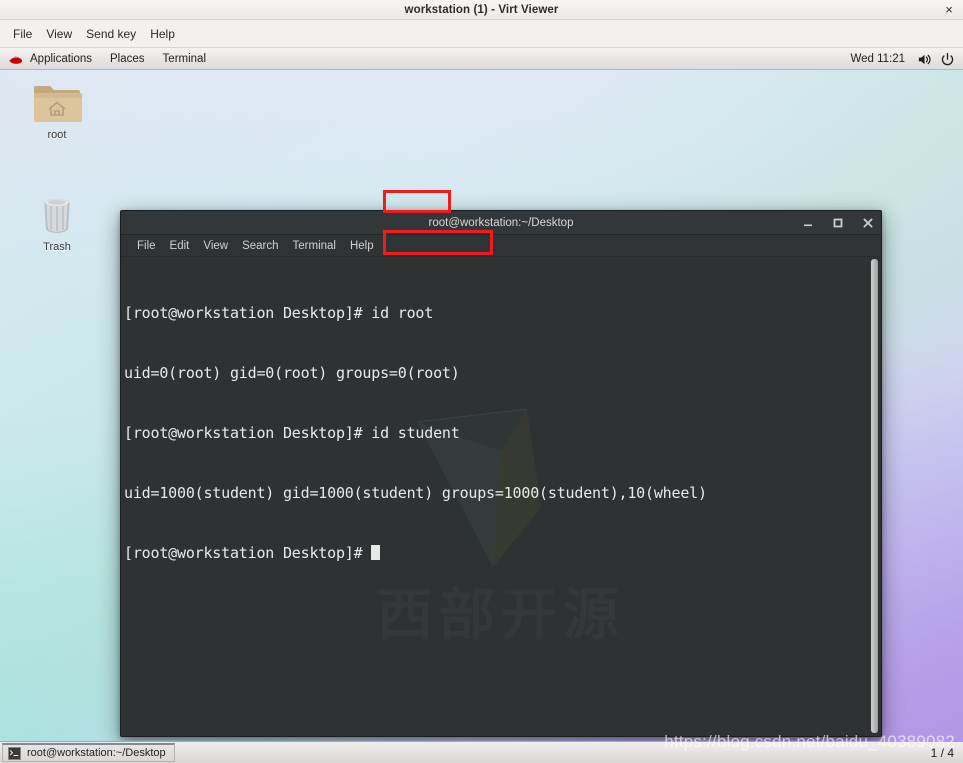 Image resolution: width=963 pixels, height=763 pixels. Describe the element at coordinates (111, 34) in the screenshot. I see `viewer-menu-send-key: Send key` at that location.